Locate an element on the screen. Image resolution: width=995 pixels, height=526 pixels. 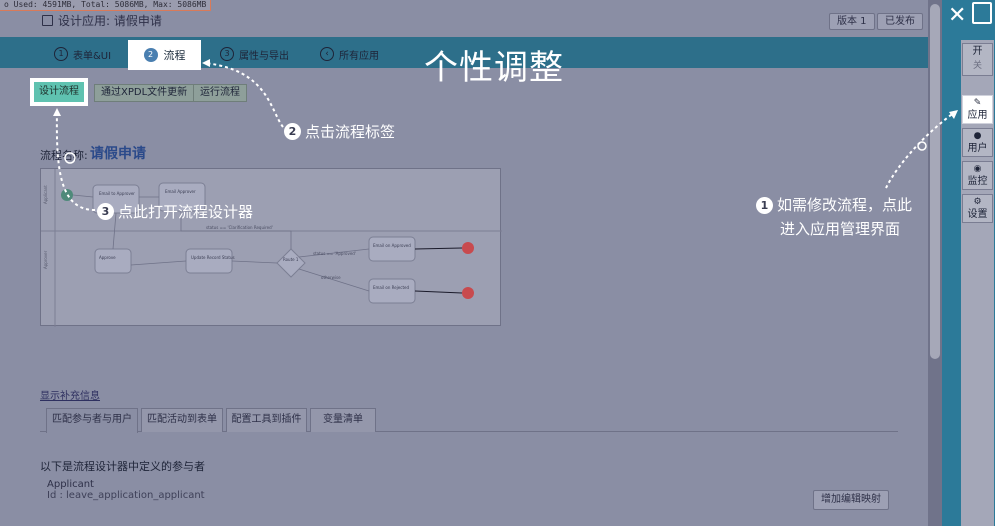
tab-number: 2 is located at coordinates (150, 55).